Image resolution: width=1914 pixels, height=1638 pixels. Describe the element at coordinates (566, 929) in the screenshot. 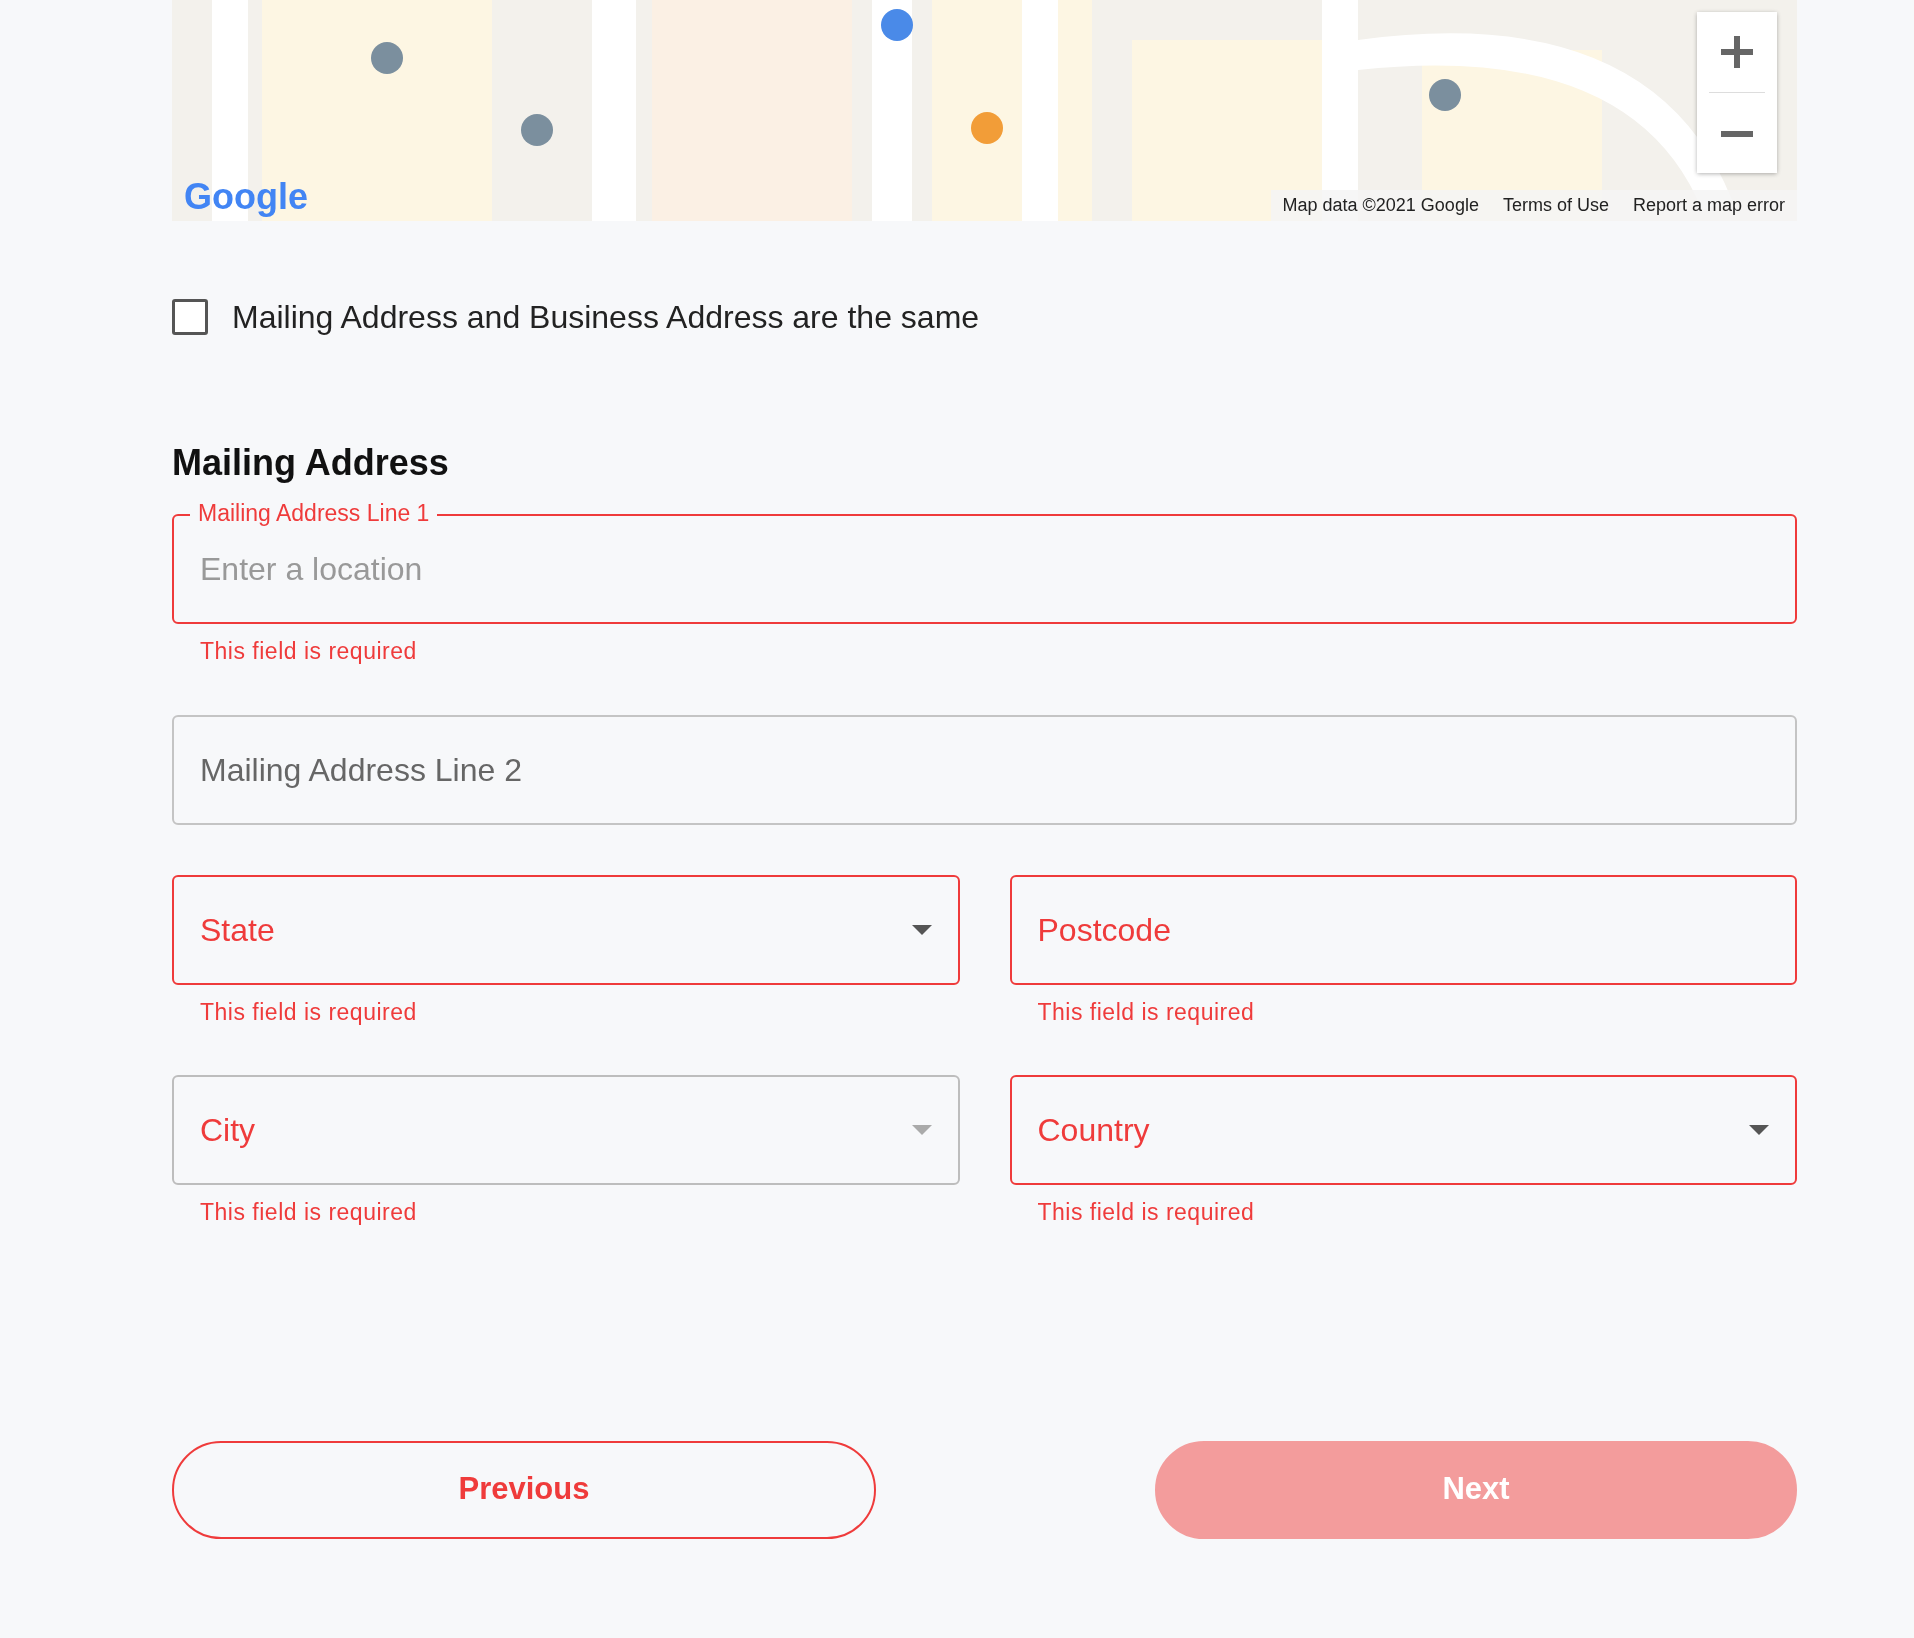

I see `select-field: State` at that location.